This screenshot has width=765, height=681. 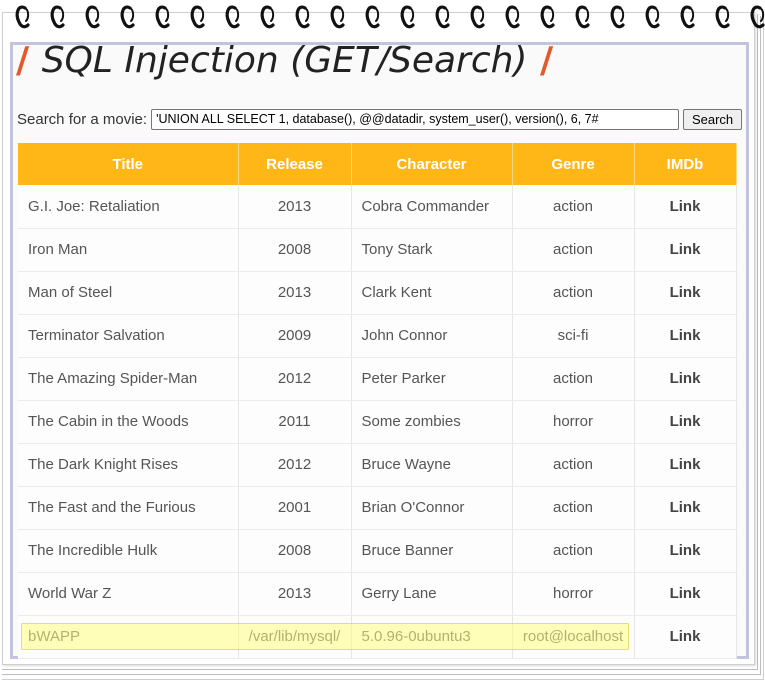 I want to click on injection-result-highlight, so click(x=325, y=636).